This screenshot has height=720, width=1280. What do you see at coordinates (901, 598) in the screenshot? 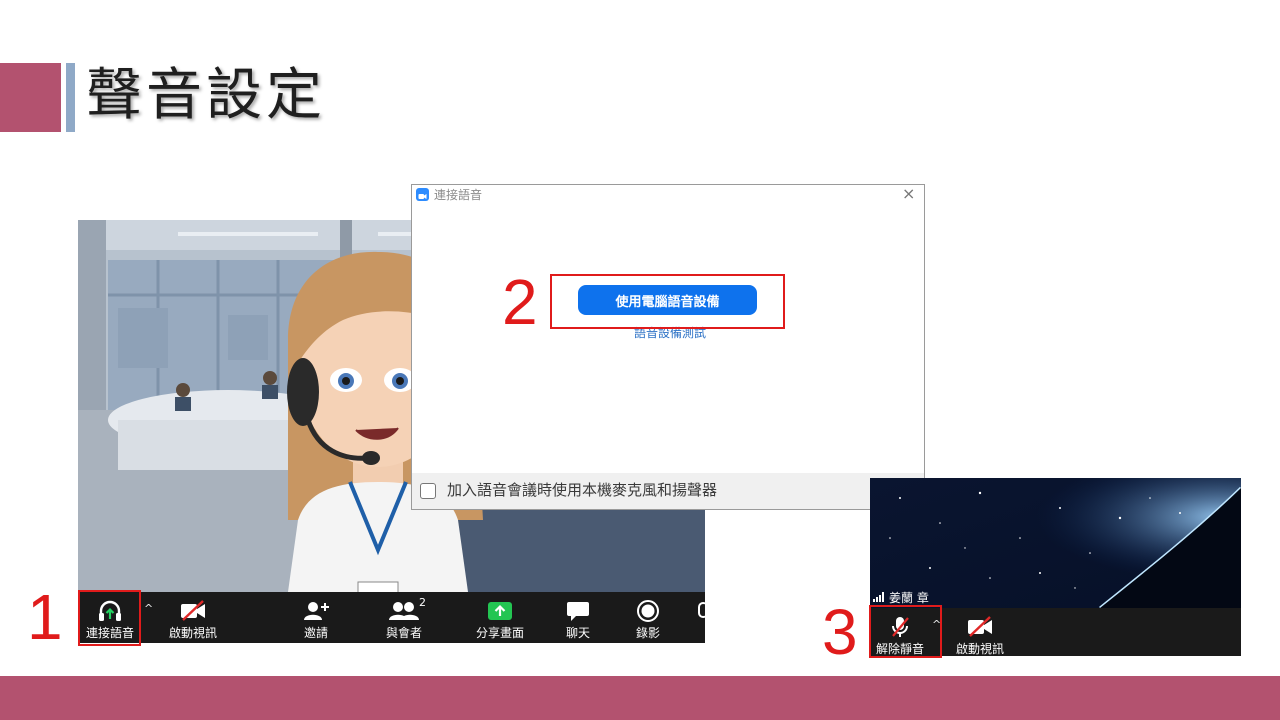
I see `participant-name-label: 姜蘭 章` at bounding box center [901, 598].